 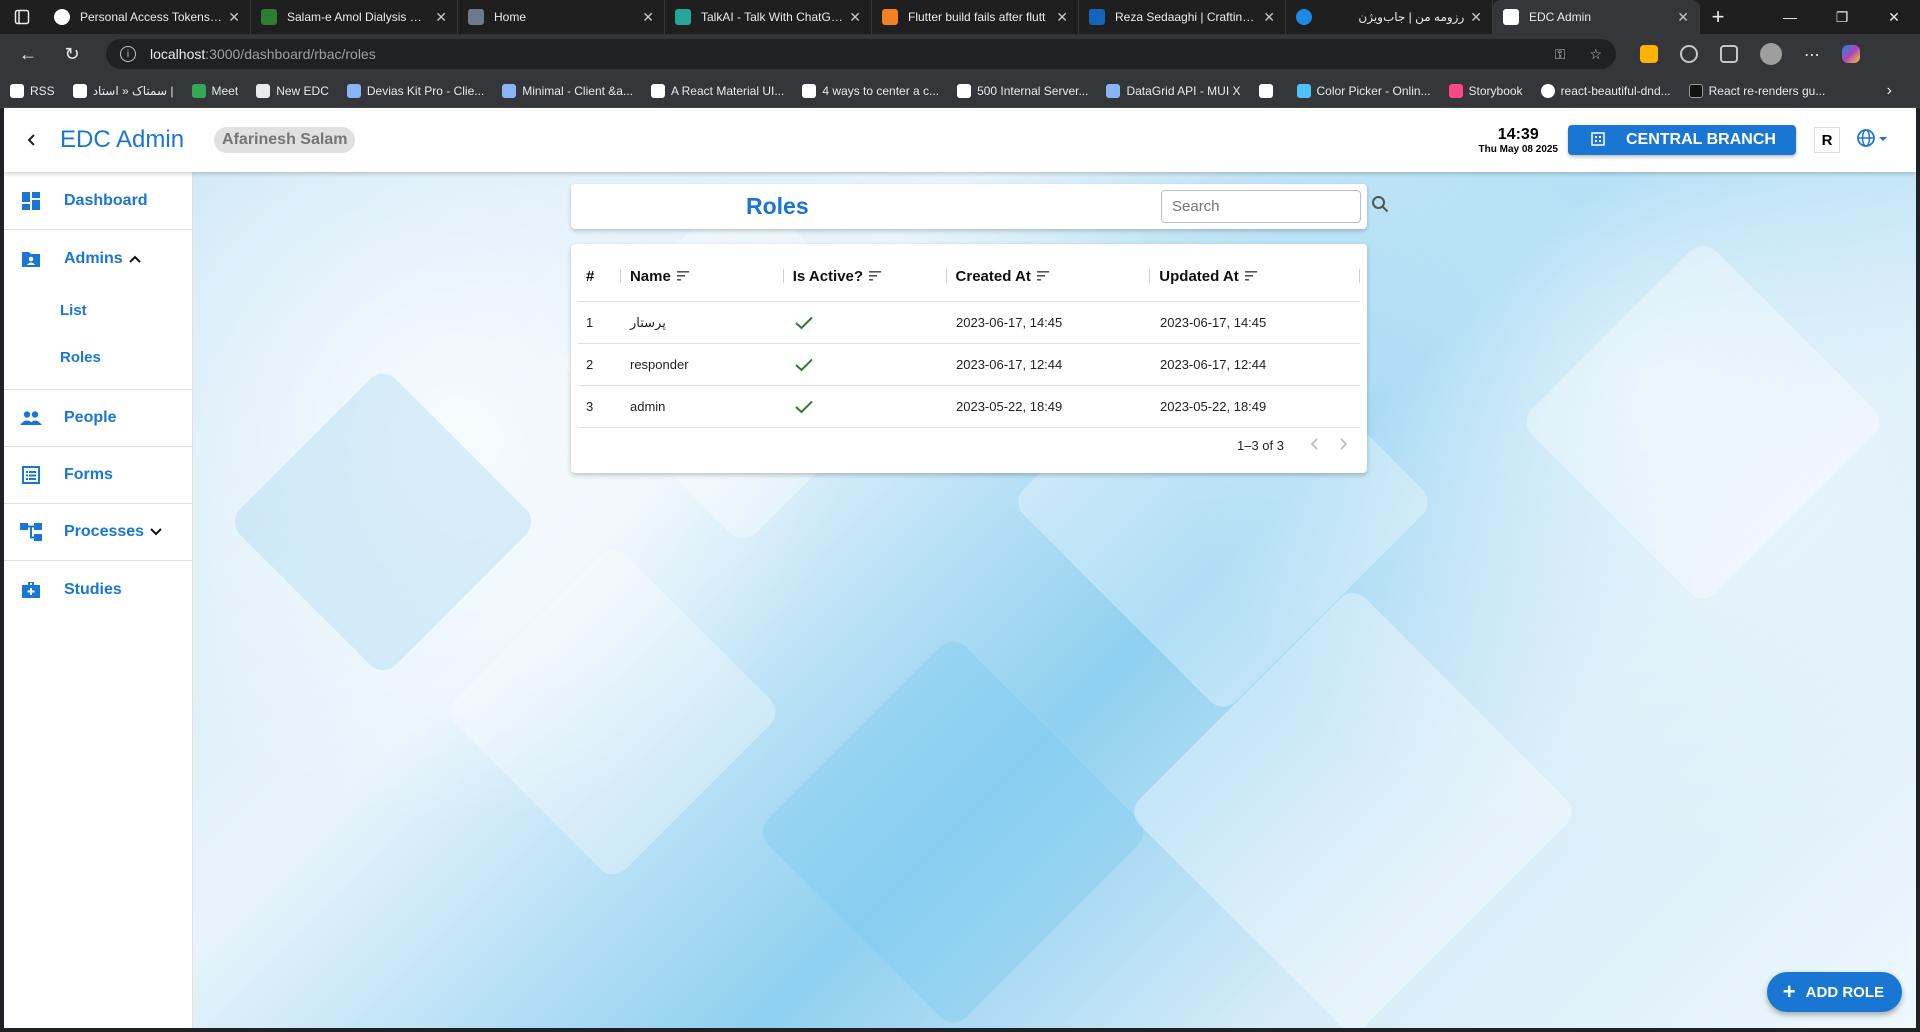 What do you see at coordinates (1842, 17) in the screenshot?
I see `restore-icon: ❐` at bounding box center [1842, 17].